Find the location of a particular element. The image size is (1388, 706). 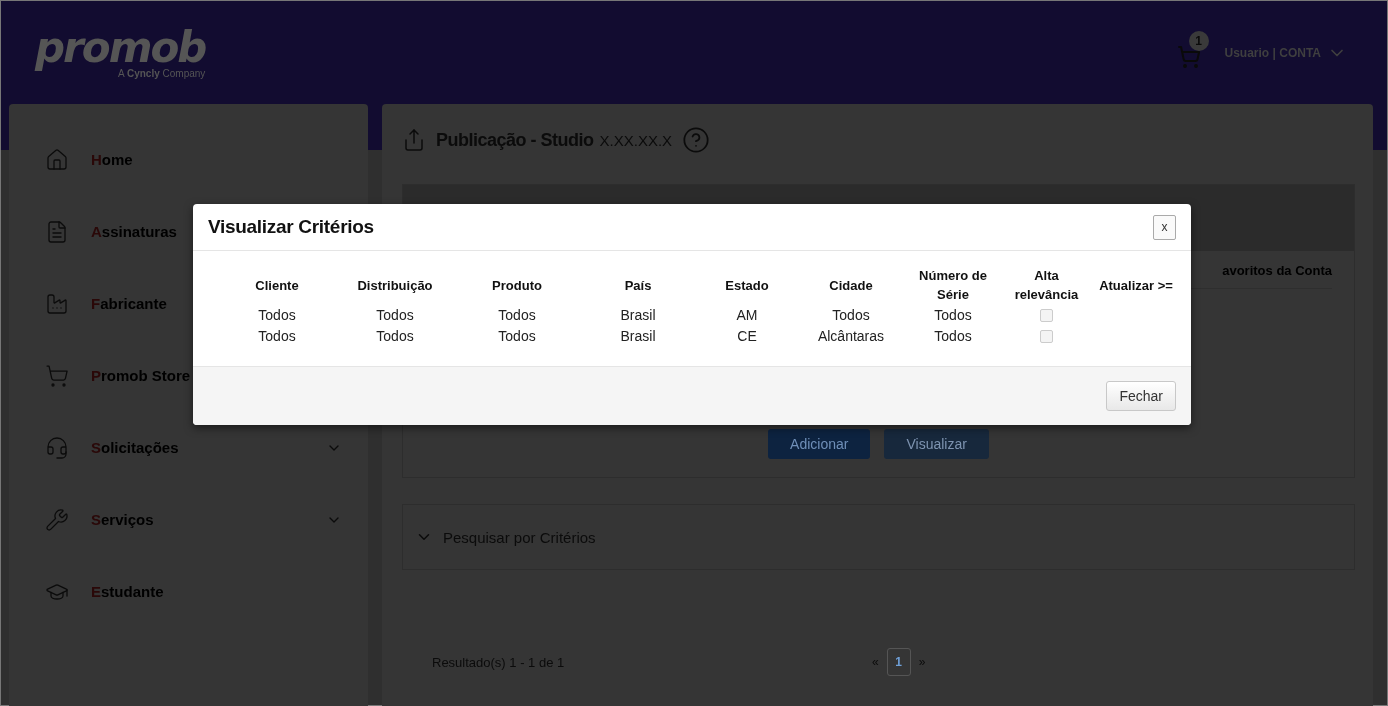

wrench-icon is located at coordinates (57, 519).